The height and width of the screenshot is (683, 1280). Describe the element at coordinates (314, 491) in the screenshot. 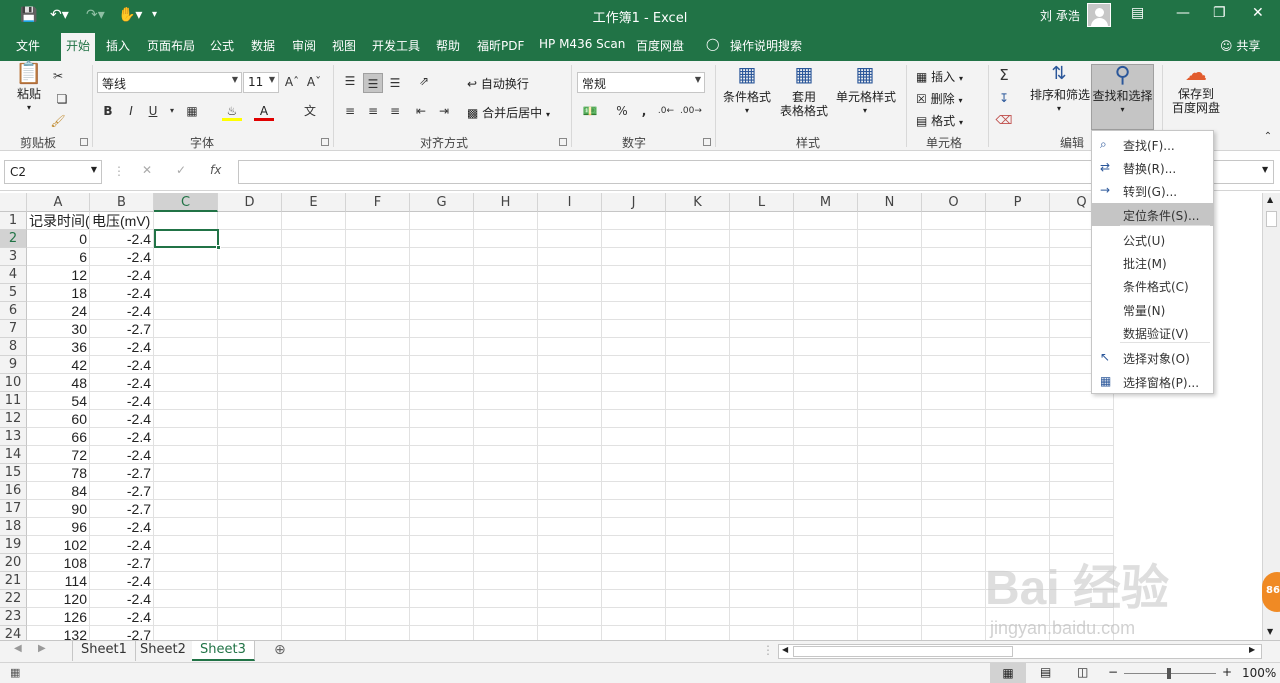

I see `cell-e16` at that location.